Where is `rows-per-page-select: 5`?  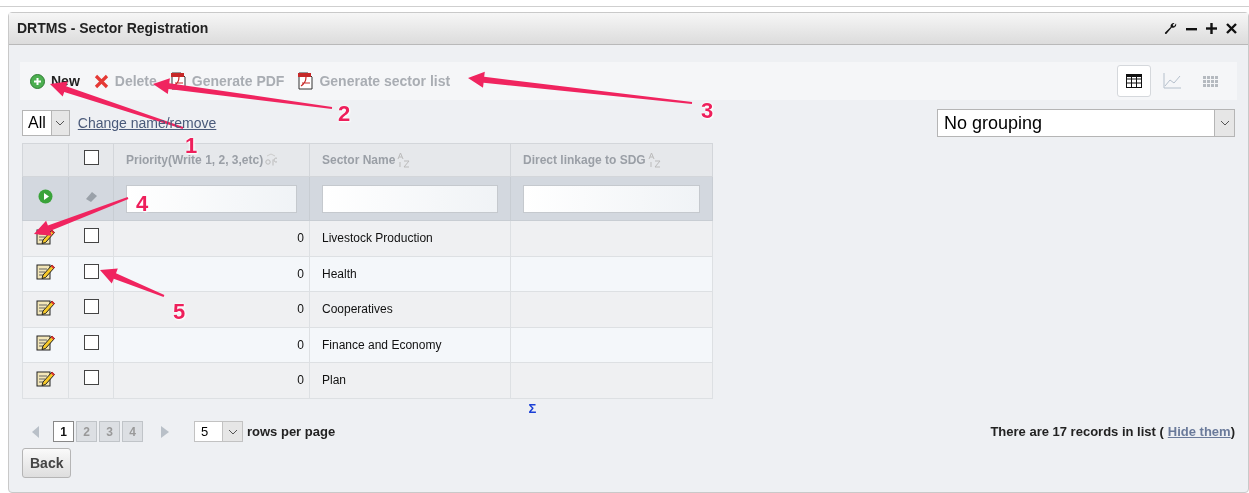 rows-per-page-select: 5 is located at coordinates (218, 431).